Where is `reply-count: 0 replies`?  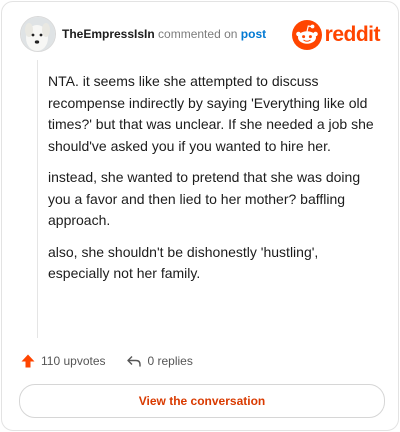
reply-count: 0 replies is located at coordinates (170, 361).